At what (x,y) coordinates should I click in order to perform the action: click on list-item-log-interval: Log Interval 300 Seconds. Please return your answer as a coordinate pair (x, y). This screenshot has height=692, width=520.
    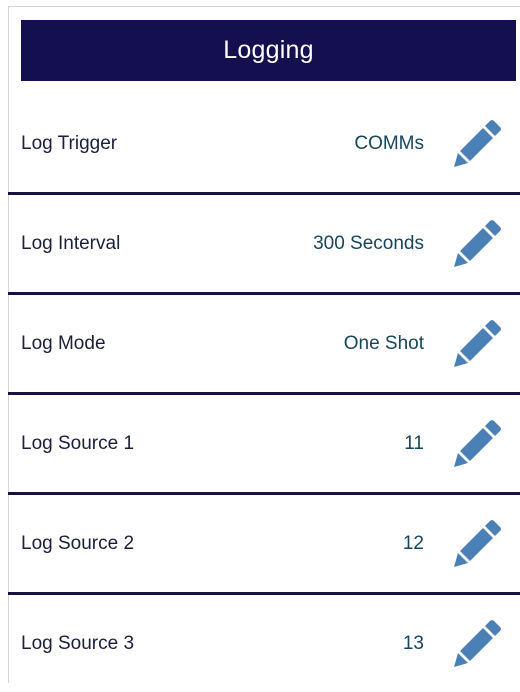
    Looking at the image, I should click on (264, 245).